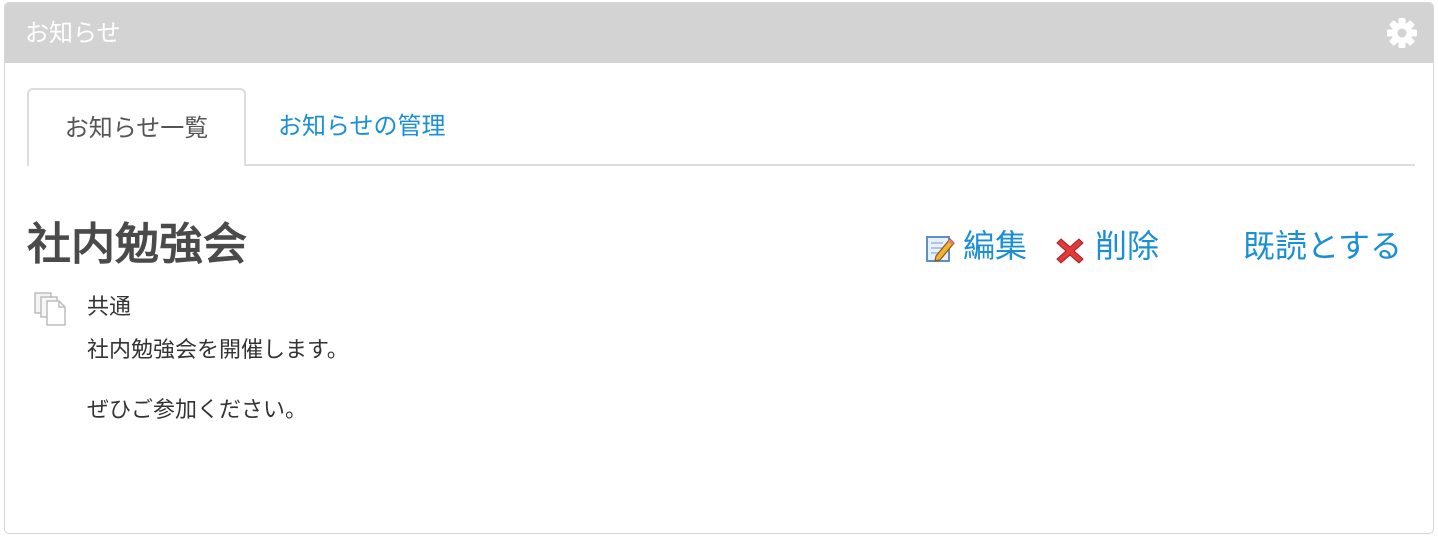  I want to click on notice-category: 共通, so click(109, 307).